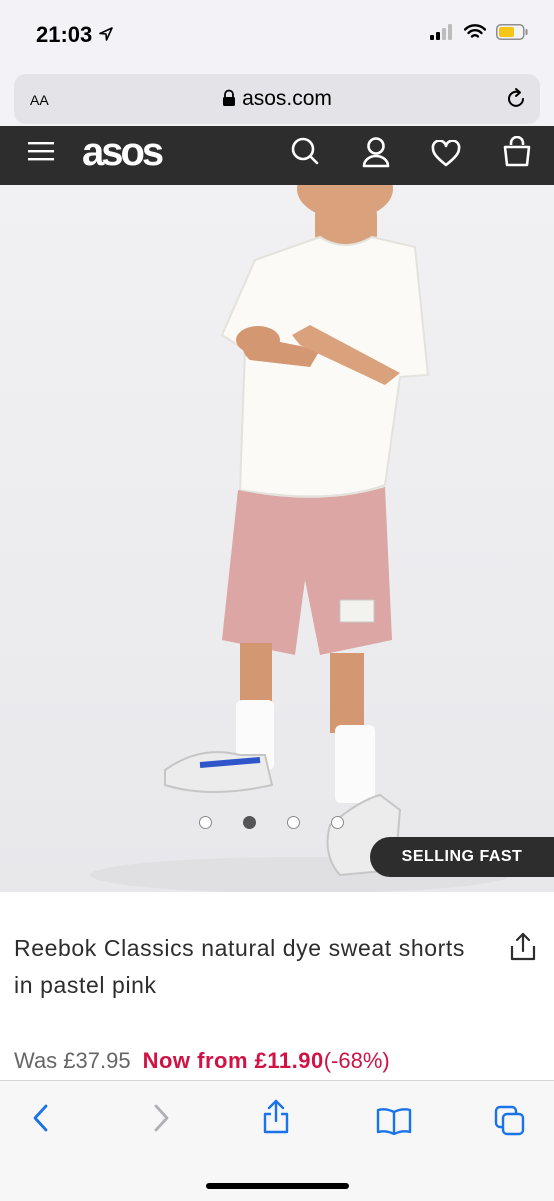  Describe the element at coordinates (277, 155) in the screenshot. I see `site-header: asos` at that location.